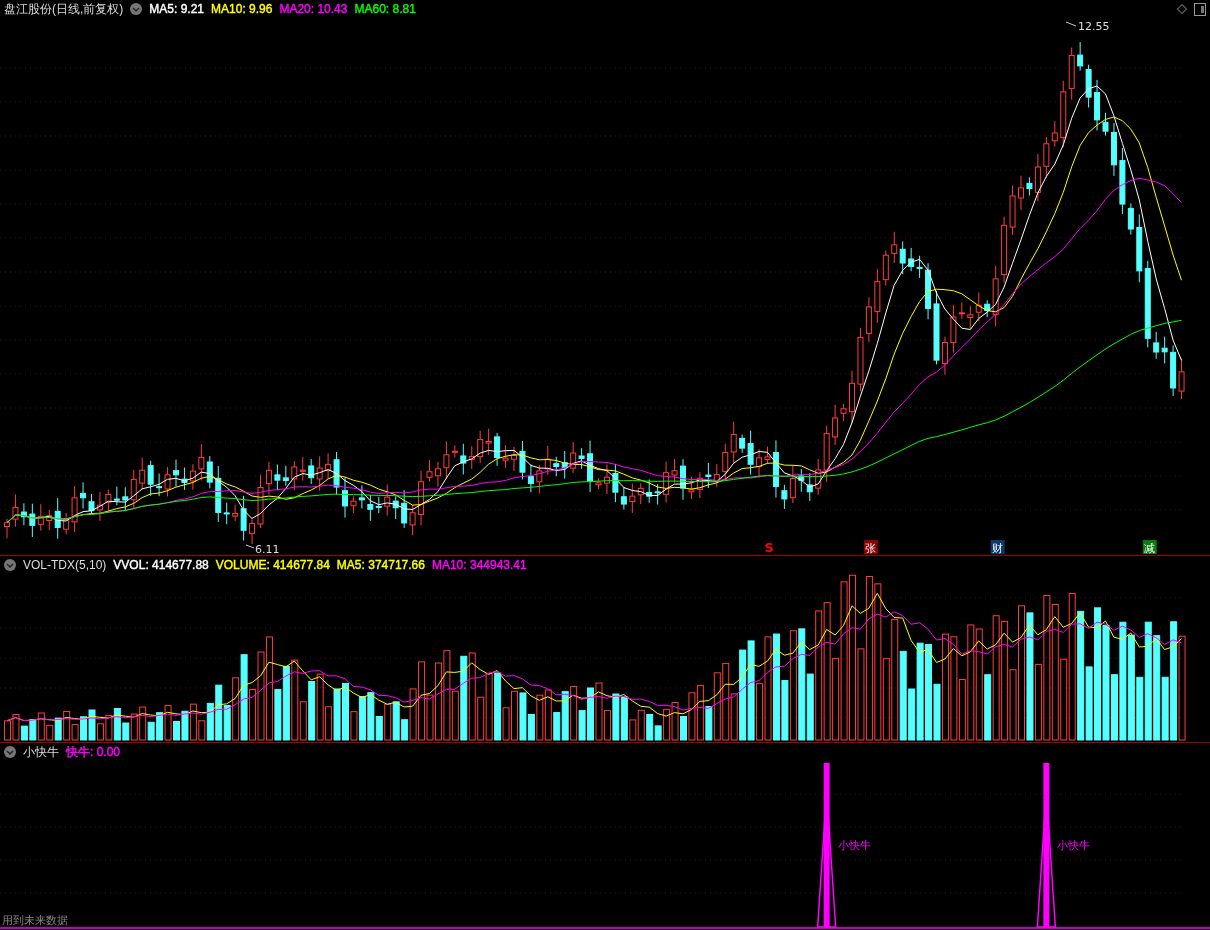 The height and width of the screenshot is (930, 1210). I want to click on panel-title: 小快牛, so click(41, 752).